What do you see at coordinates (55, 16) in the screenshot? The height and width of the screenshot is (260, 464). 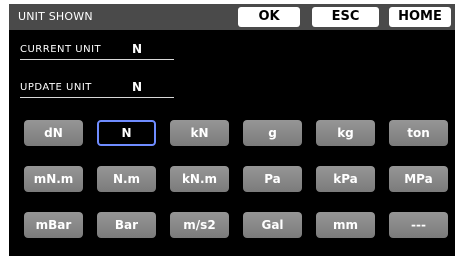 I see `page-title: UNIT SHOWN` at bounding box center [55, 16].